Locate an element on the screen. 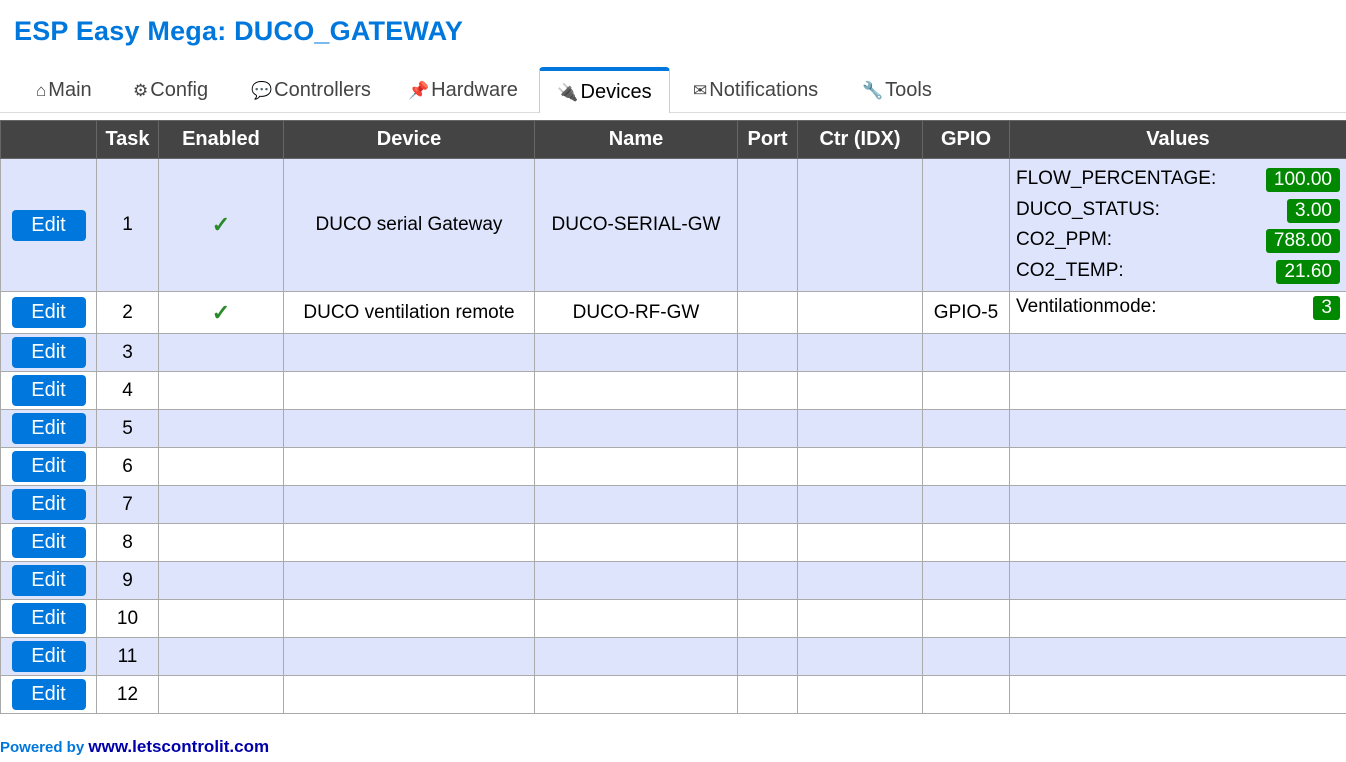  table-row: Edit 12 is located at coordinates (673, 694).